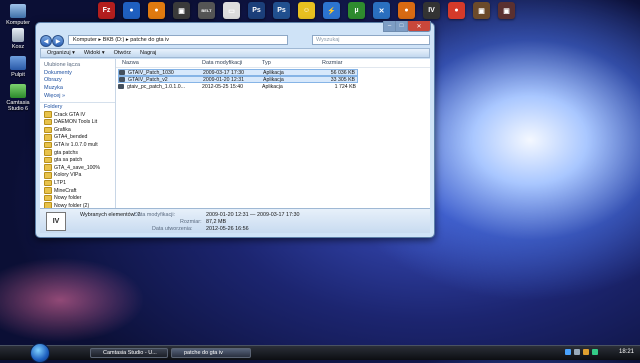 The height and width of the screenshot is (363, 640). Describe the element at coordinates (235, 53) in the screenshot. I see `command-bar: Organizuj ▾ Widoki ▾ Otwórz Nagraj` at that location.